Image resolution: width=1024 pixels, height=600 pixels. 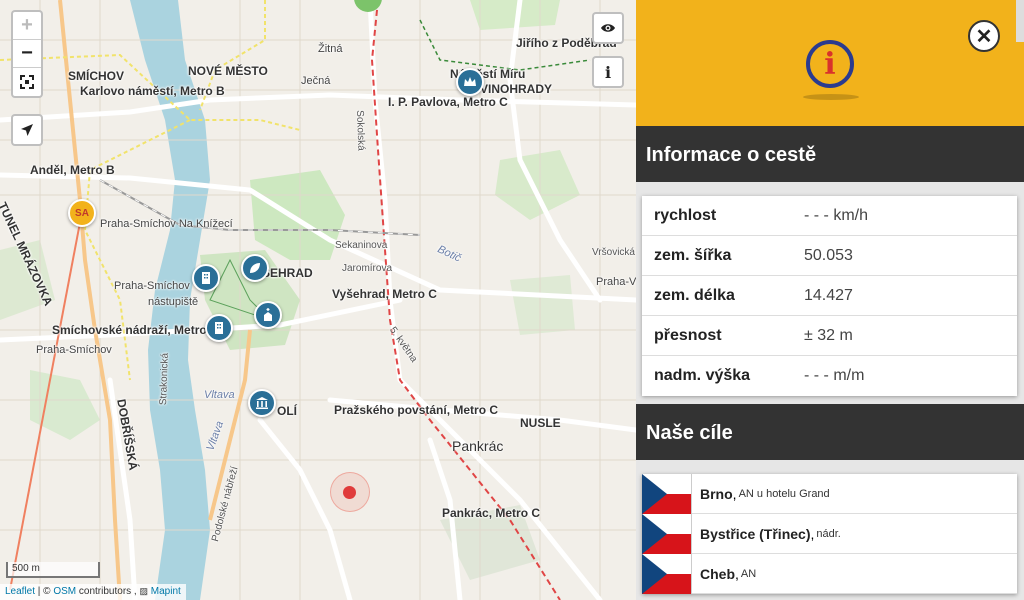 I want to click on info-row-altitude: nadm. výška - - - m/m, so click(x=829, y=376).